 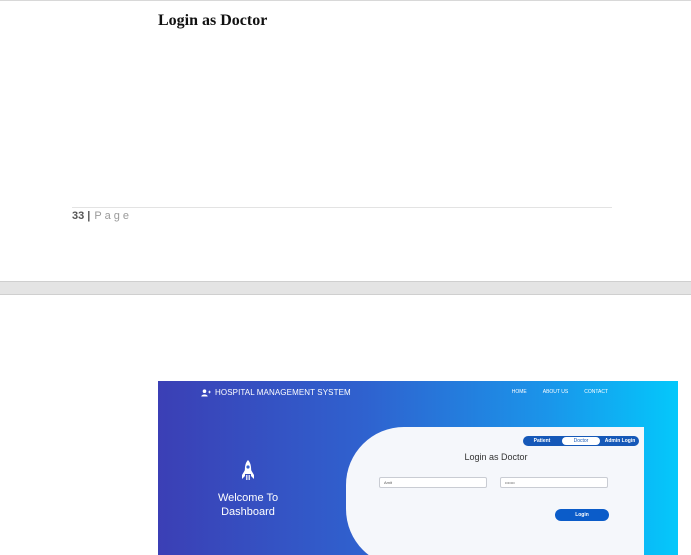 I want to click on footer-divider, so click(x=342, y=207).